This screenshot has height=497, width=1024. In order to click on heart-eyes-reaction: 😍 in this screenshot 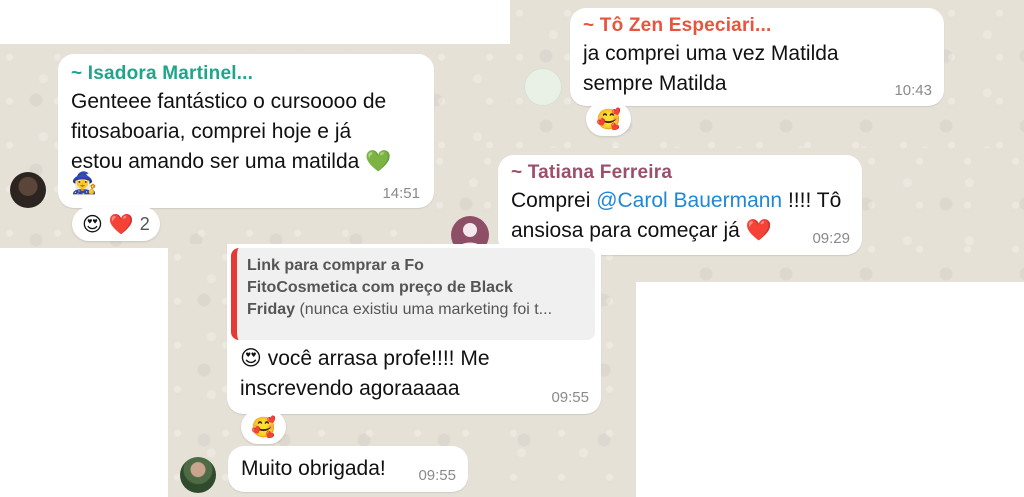, I will do `click(92, 224)`.